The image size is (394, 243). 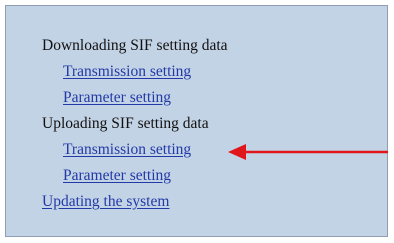 I want to click on download-heading: Downloading SIF setting data, so click(x=135, y=45).